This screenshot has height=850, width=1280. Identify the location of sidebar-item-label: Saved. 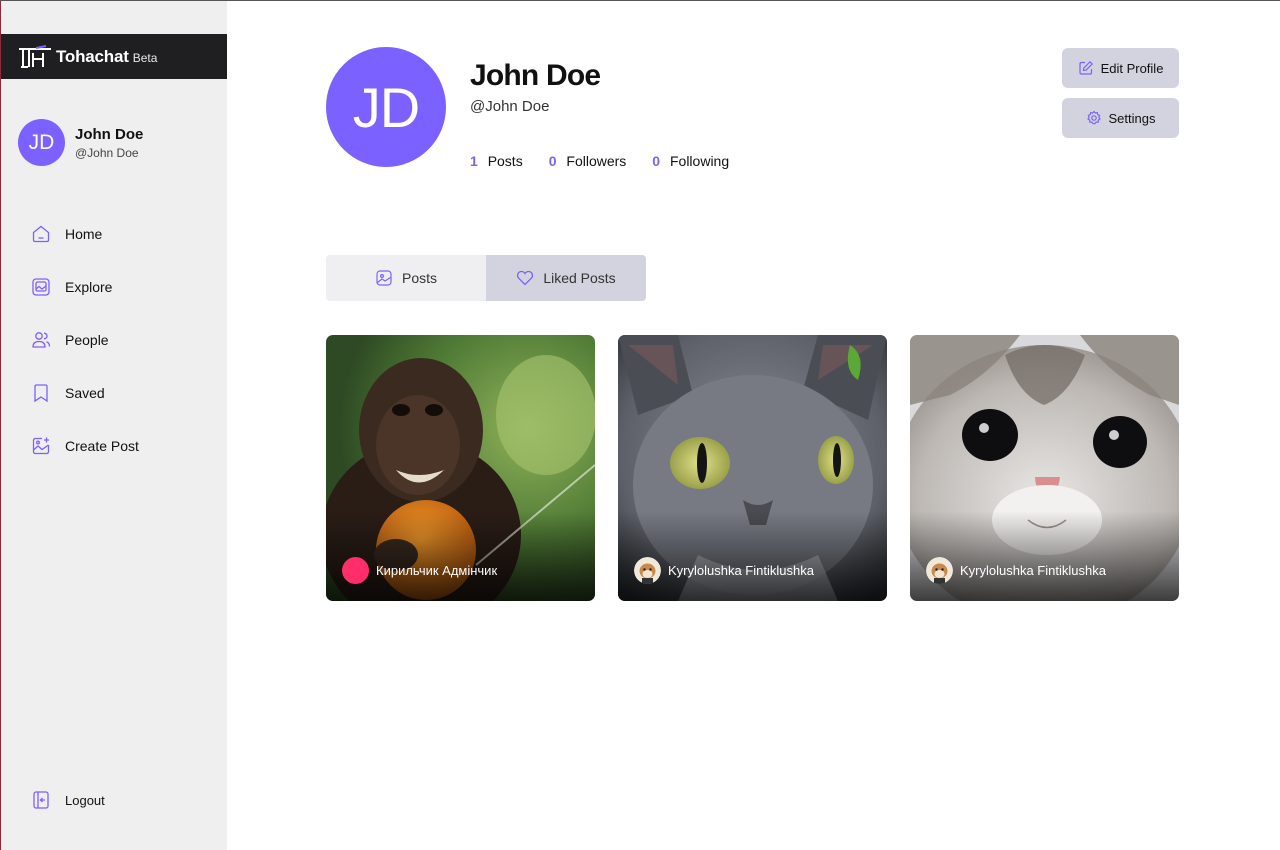
(85, 392).